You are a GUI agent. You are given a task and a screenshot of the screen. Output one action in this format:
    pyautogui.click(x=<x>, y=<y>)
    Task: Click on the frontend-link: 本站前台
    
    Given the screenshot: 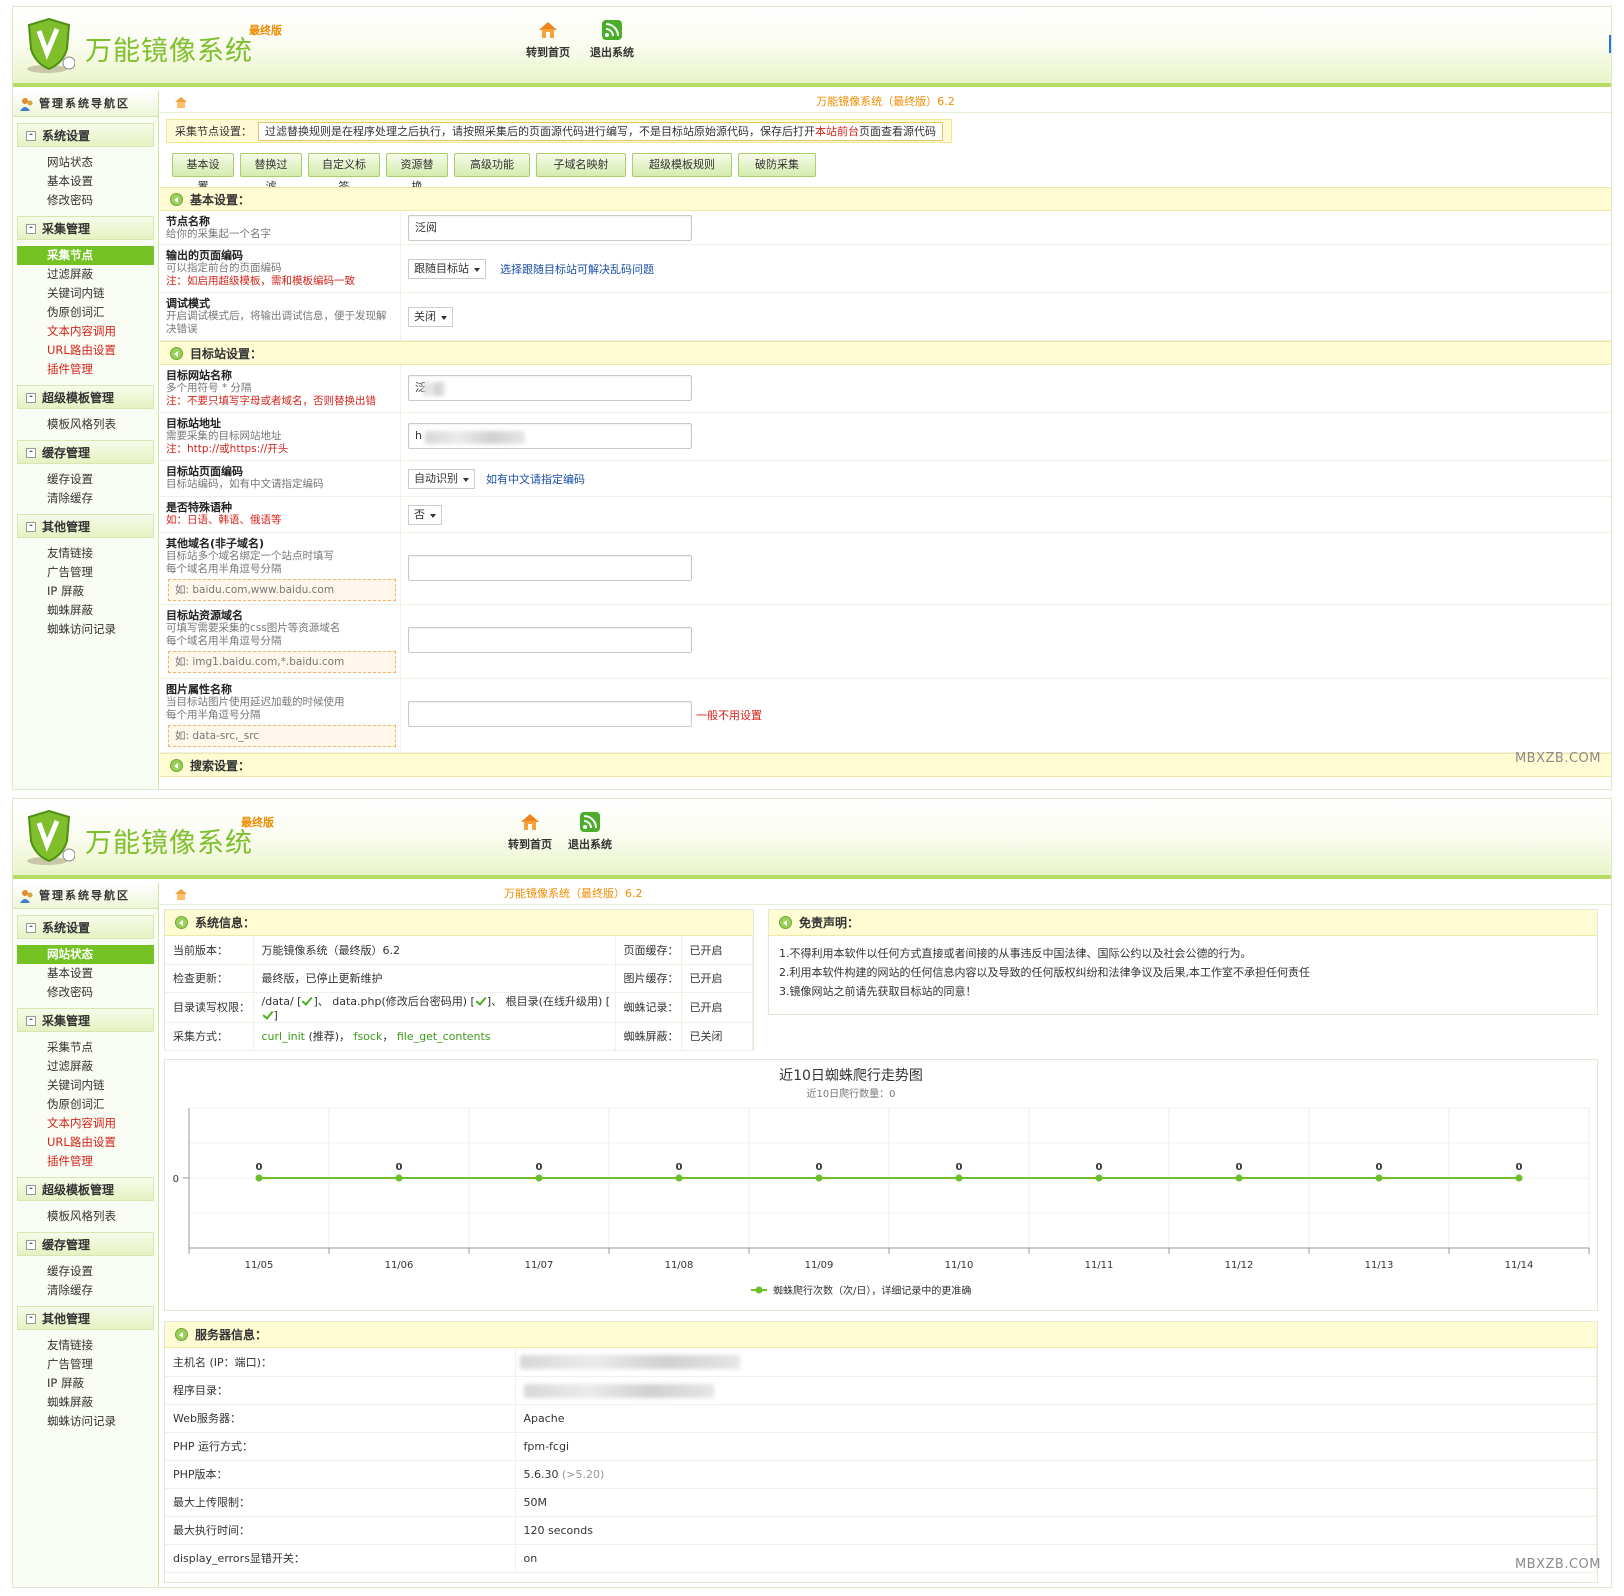 What is the action you would take?
    pyautogui.click(x=837, y=131)
    